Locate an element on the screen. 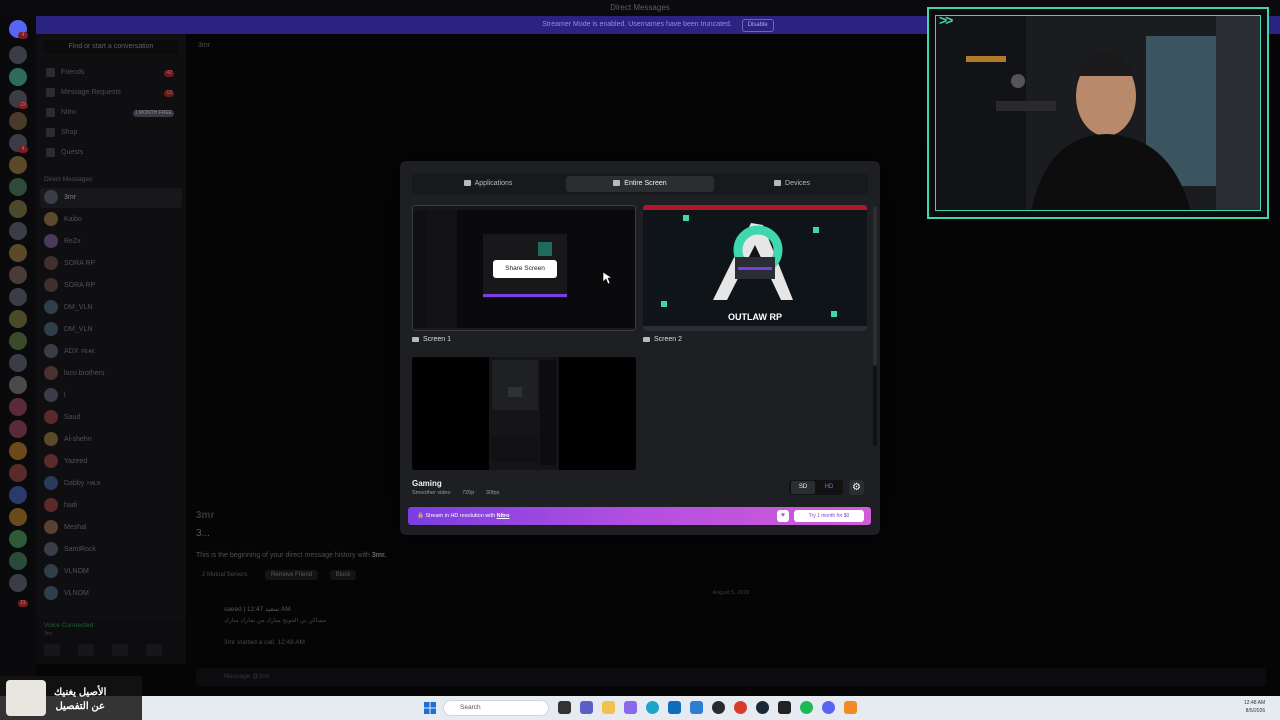 This screenshot has width=1280, height=720. chrome-icon is located at coordinates (740, 707).